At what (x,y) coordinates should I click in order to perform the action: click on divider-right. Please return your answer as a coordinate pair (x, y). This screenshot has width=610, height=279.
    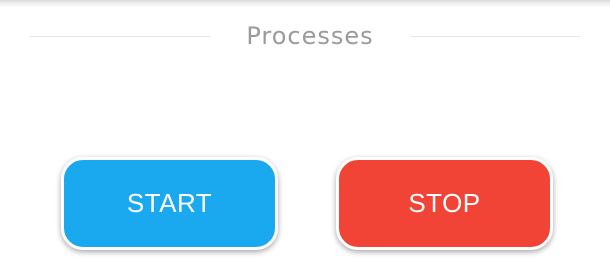
    Looking at the image, I should click on (495, 36).